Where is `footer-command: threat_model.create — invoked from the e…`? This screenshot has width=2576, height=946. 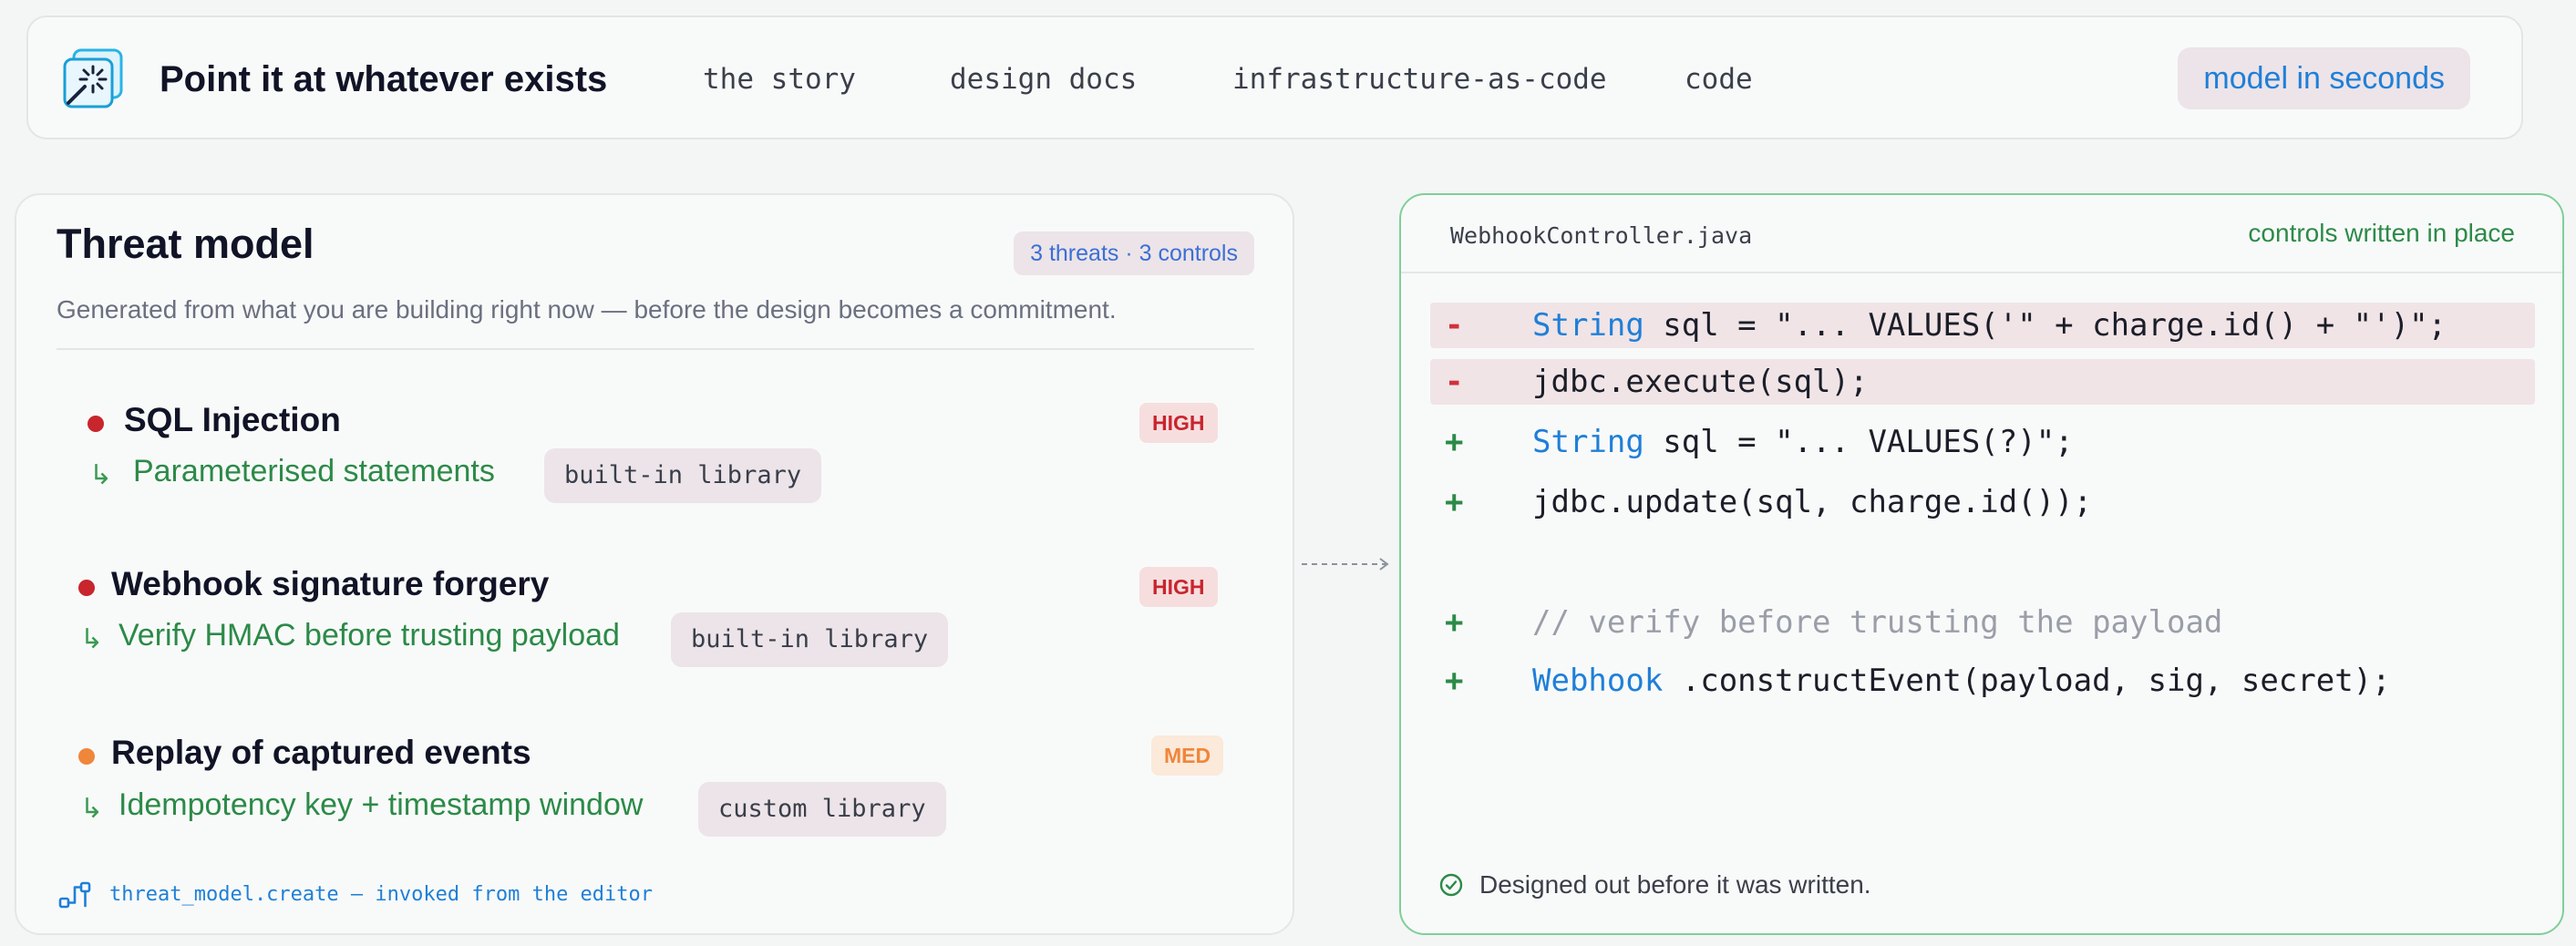 footer-command: threat_model.create — invoked from the e… is located at coordinates (381, 894).